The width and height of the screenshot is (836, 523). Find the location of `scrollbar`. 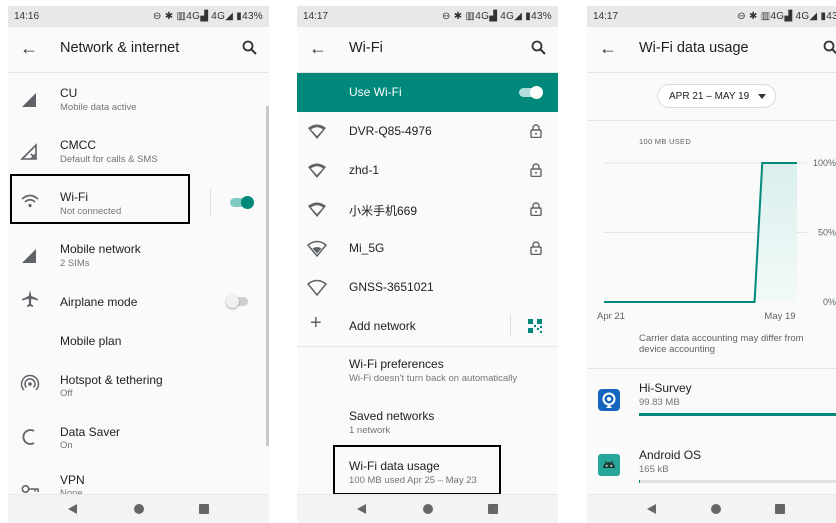

scrollbar is located at coordinates (267, 276).